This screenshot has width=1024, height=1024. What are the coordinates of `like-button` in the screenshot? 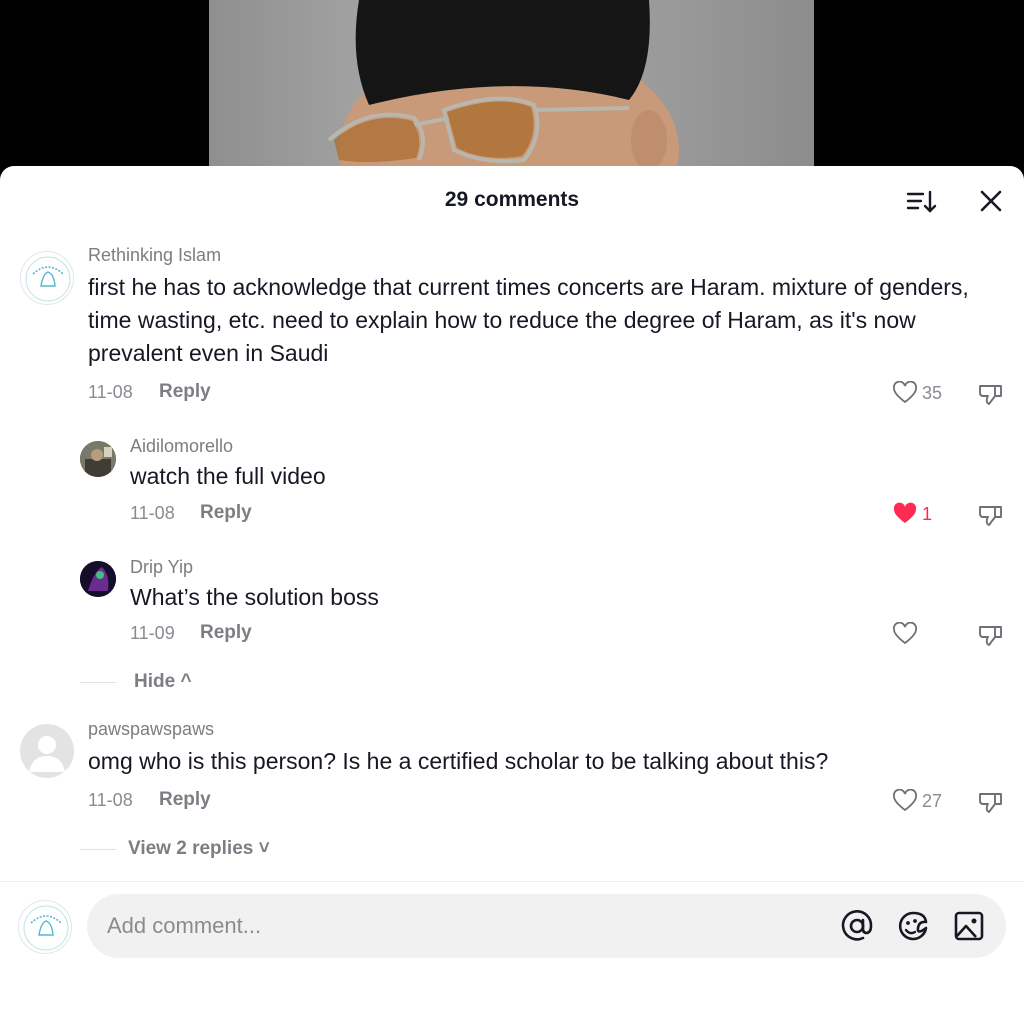 It's located at (907, 634).